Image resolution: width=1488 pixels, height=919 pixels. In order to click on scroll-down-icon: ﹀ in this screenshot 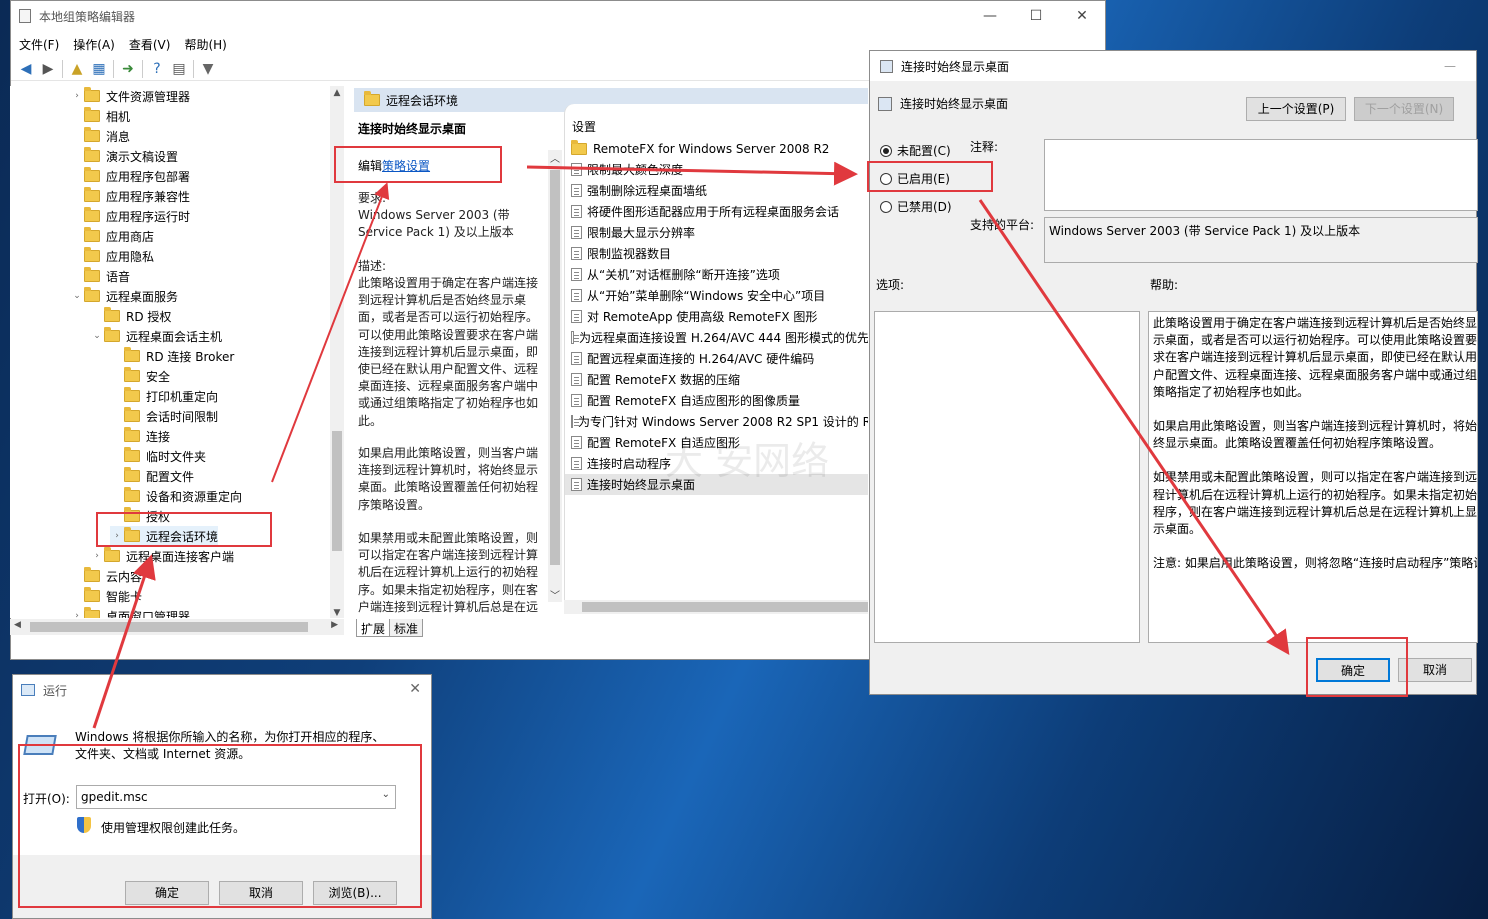, I will do `click(555, 594)`.